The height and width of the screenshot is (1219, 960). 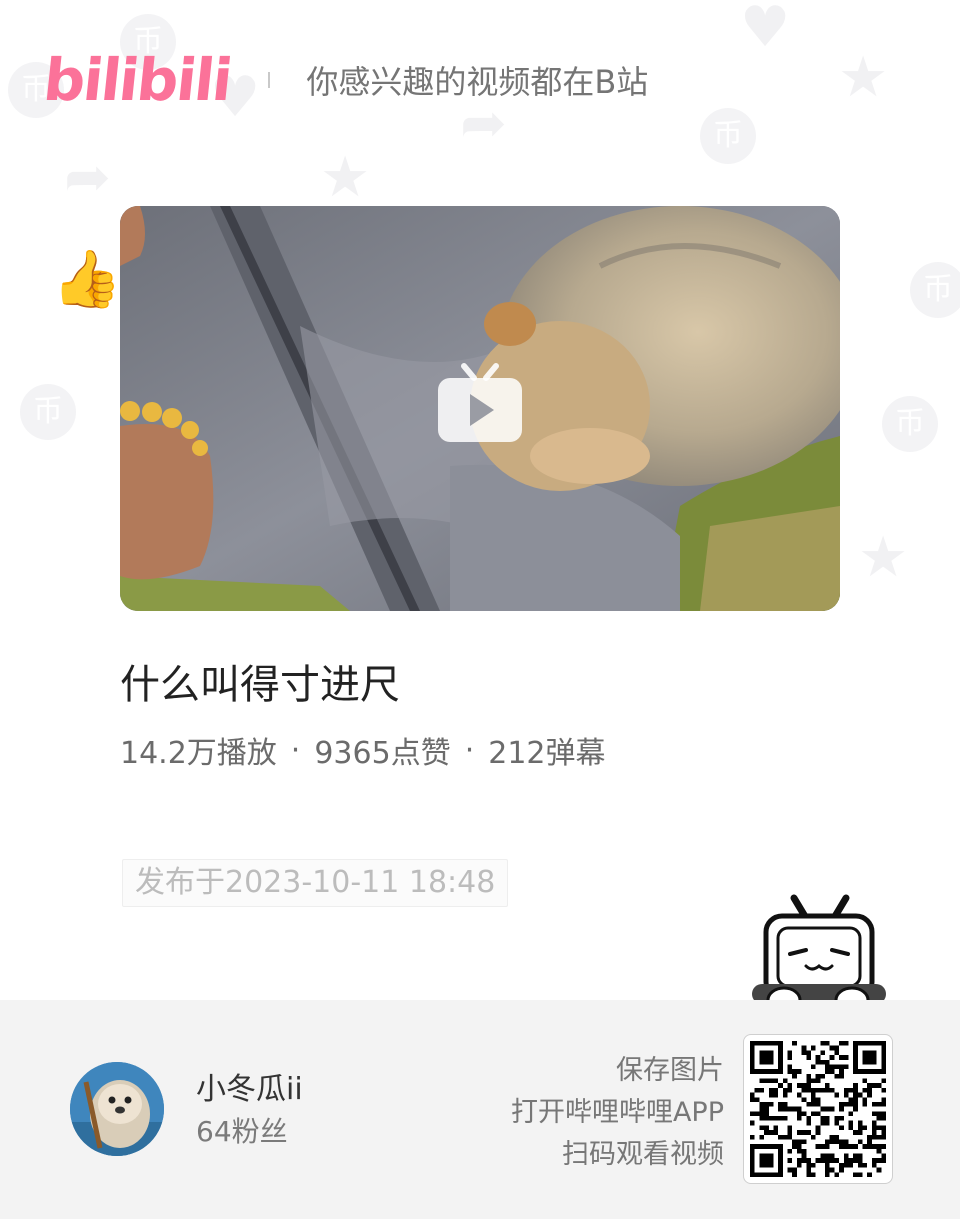 I want to click on author-fans: 64粉丝, so click(x=242, y=1131).